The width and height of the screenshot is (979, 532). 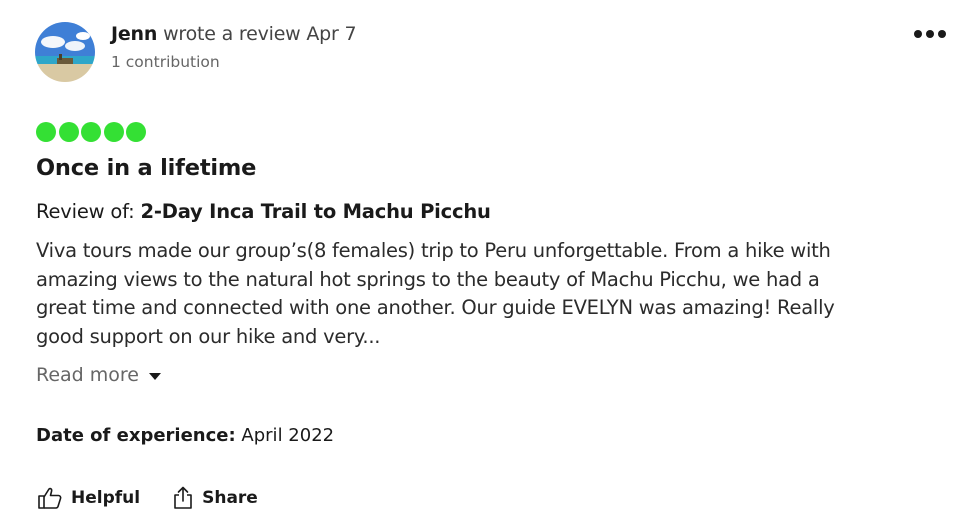 I want to click on review-action-text: wrote a review, so click(x=232, y=34).